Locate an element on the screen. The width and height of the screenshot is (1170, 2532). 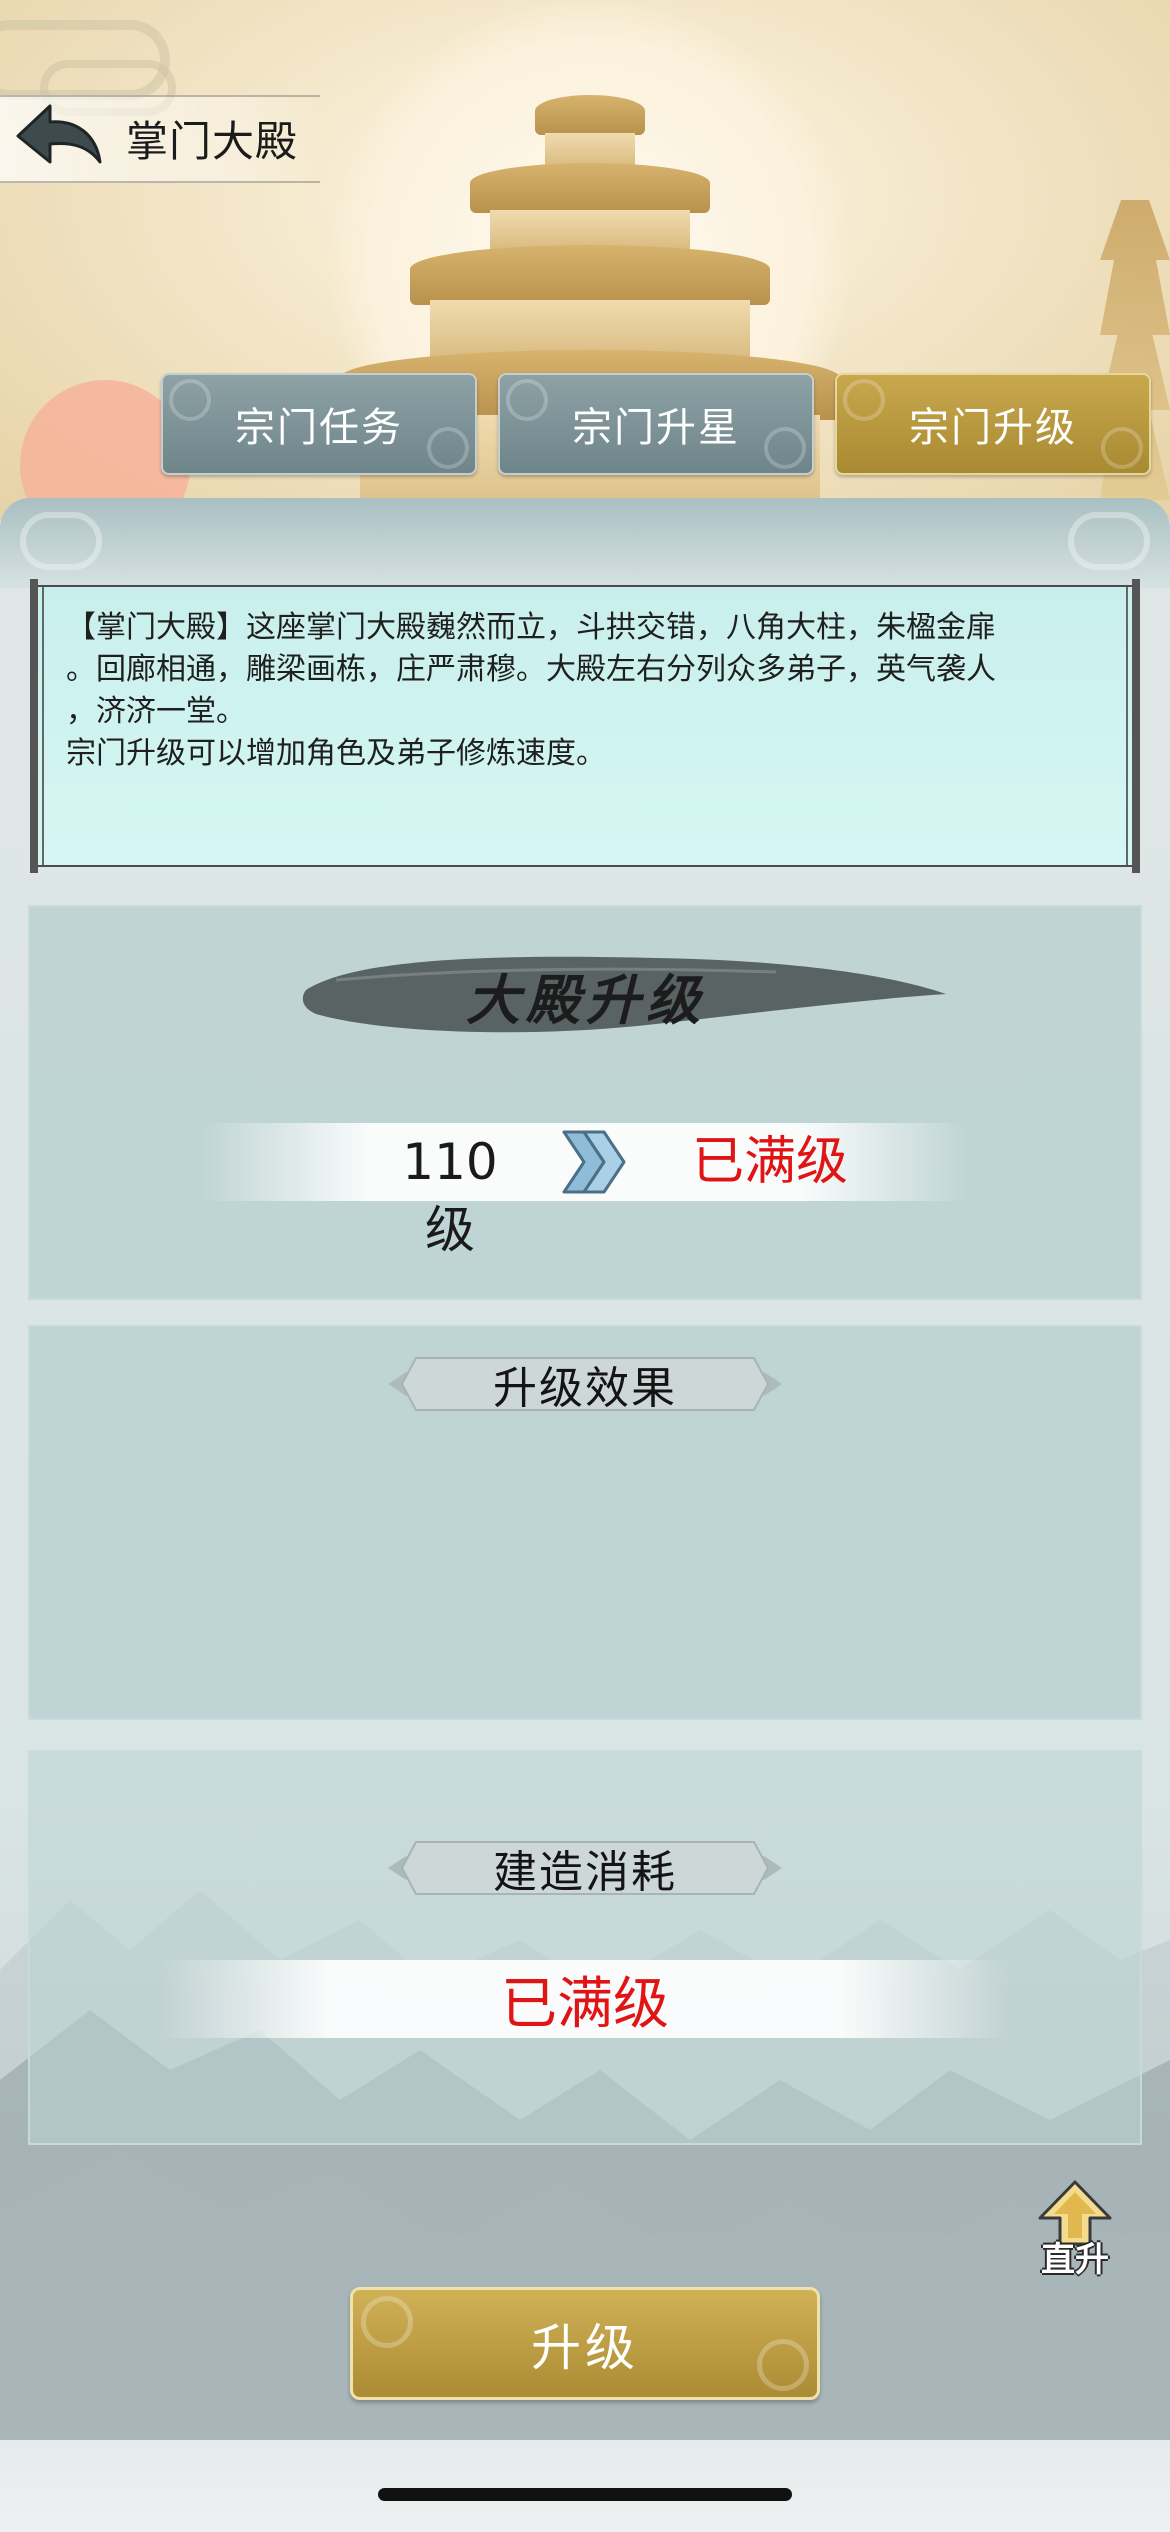
upgrade-button: 升级 is located at coordinates (585, 2343).